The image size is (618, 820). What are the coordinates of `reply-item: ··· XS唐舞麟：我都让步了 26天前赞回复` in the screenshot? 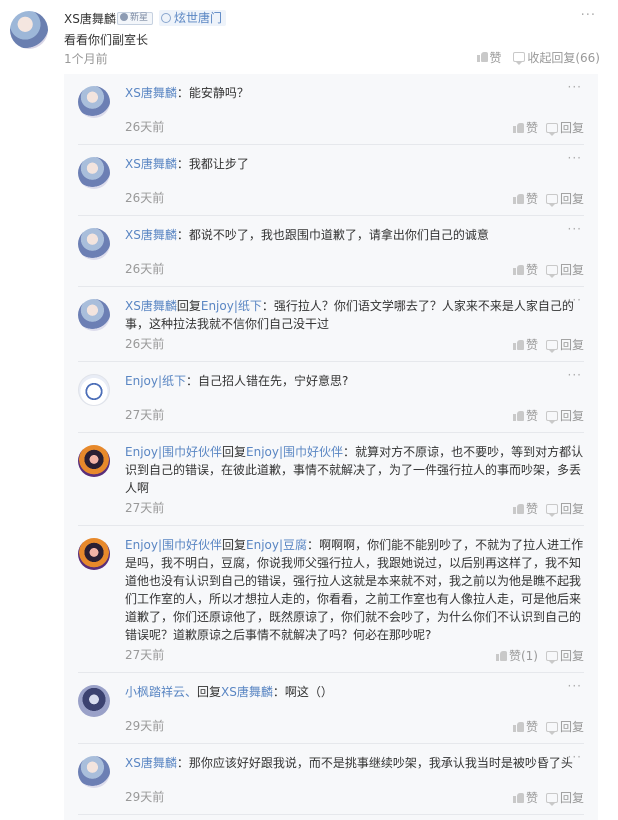 It's located at (331, 180).